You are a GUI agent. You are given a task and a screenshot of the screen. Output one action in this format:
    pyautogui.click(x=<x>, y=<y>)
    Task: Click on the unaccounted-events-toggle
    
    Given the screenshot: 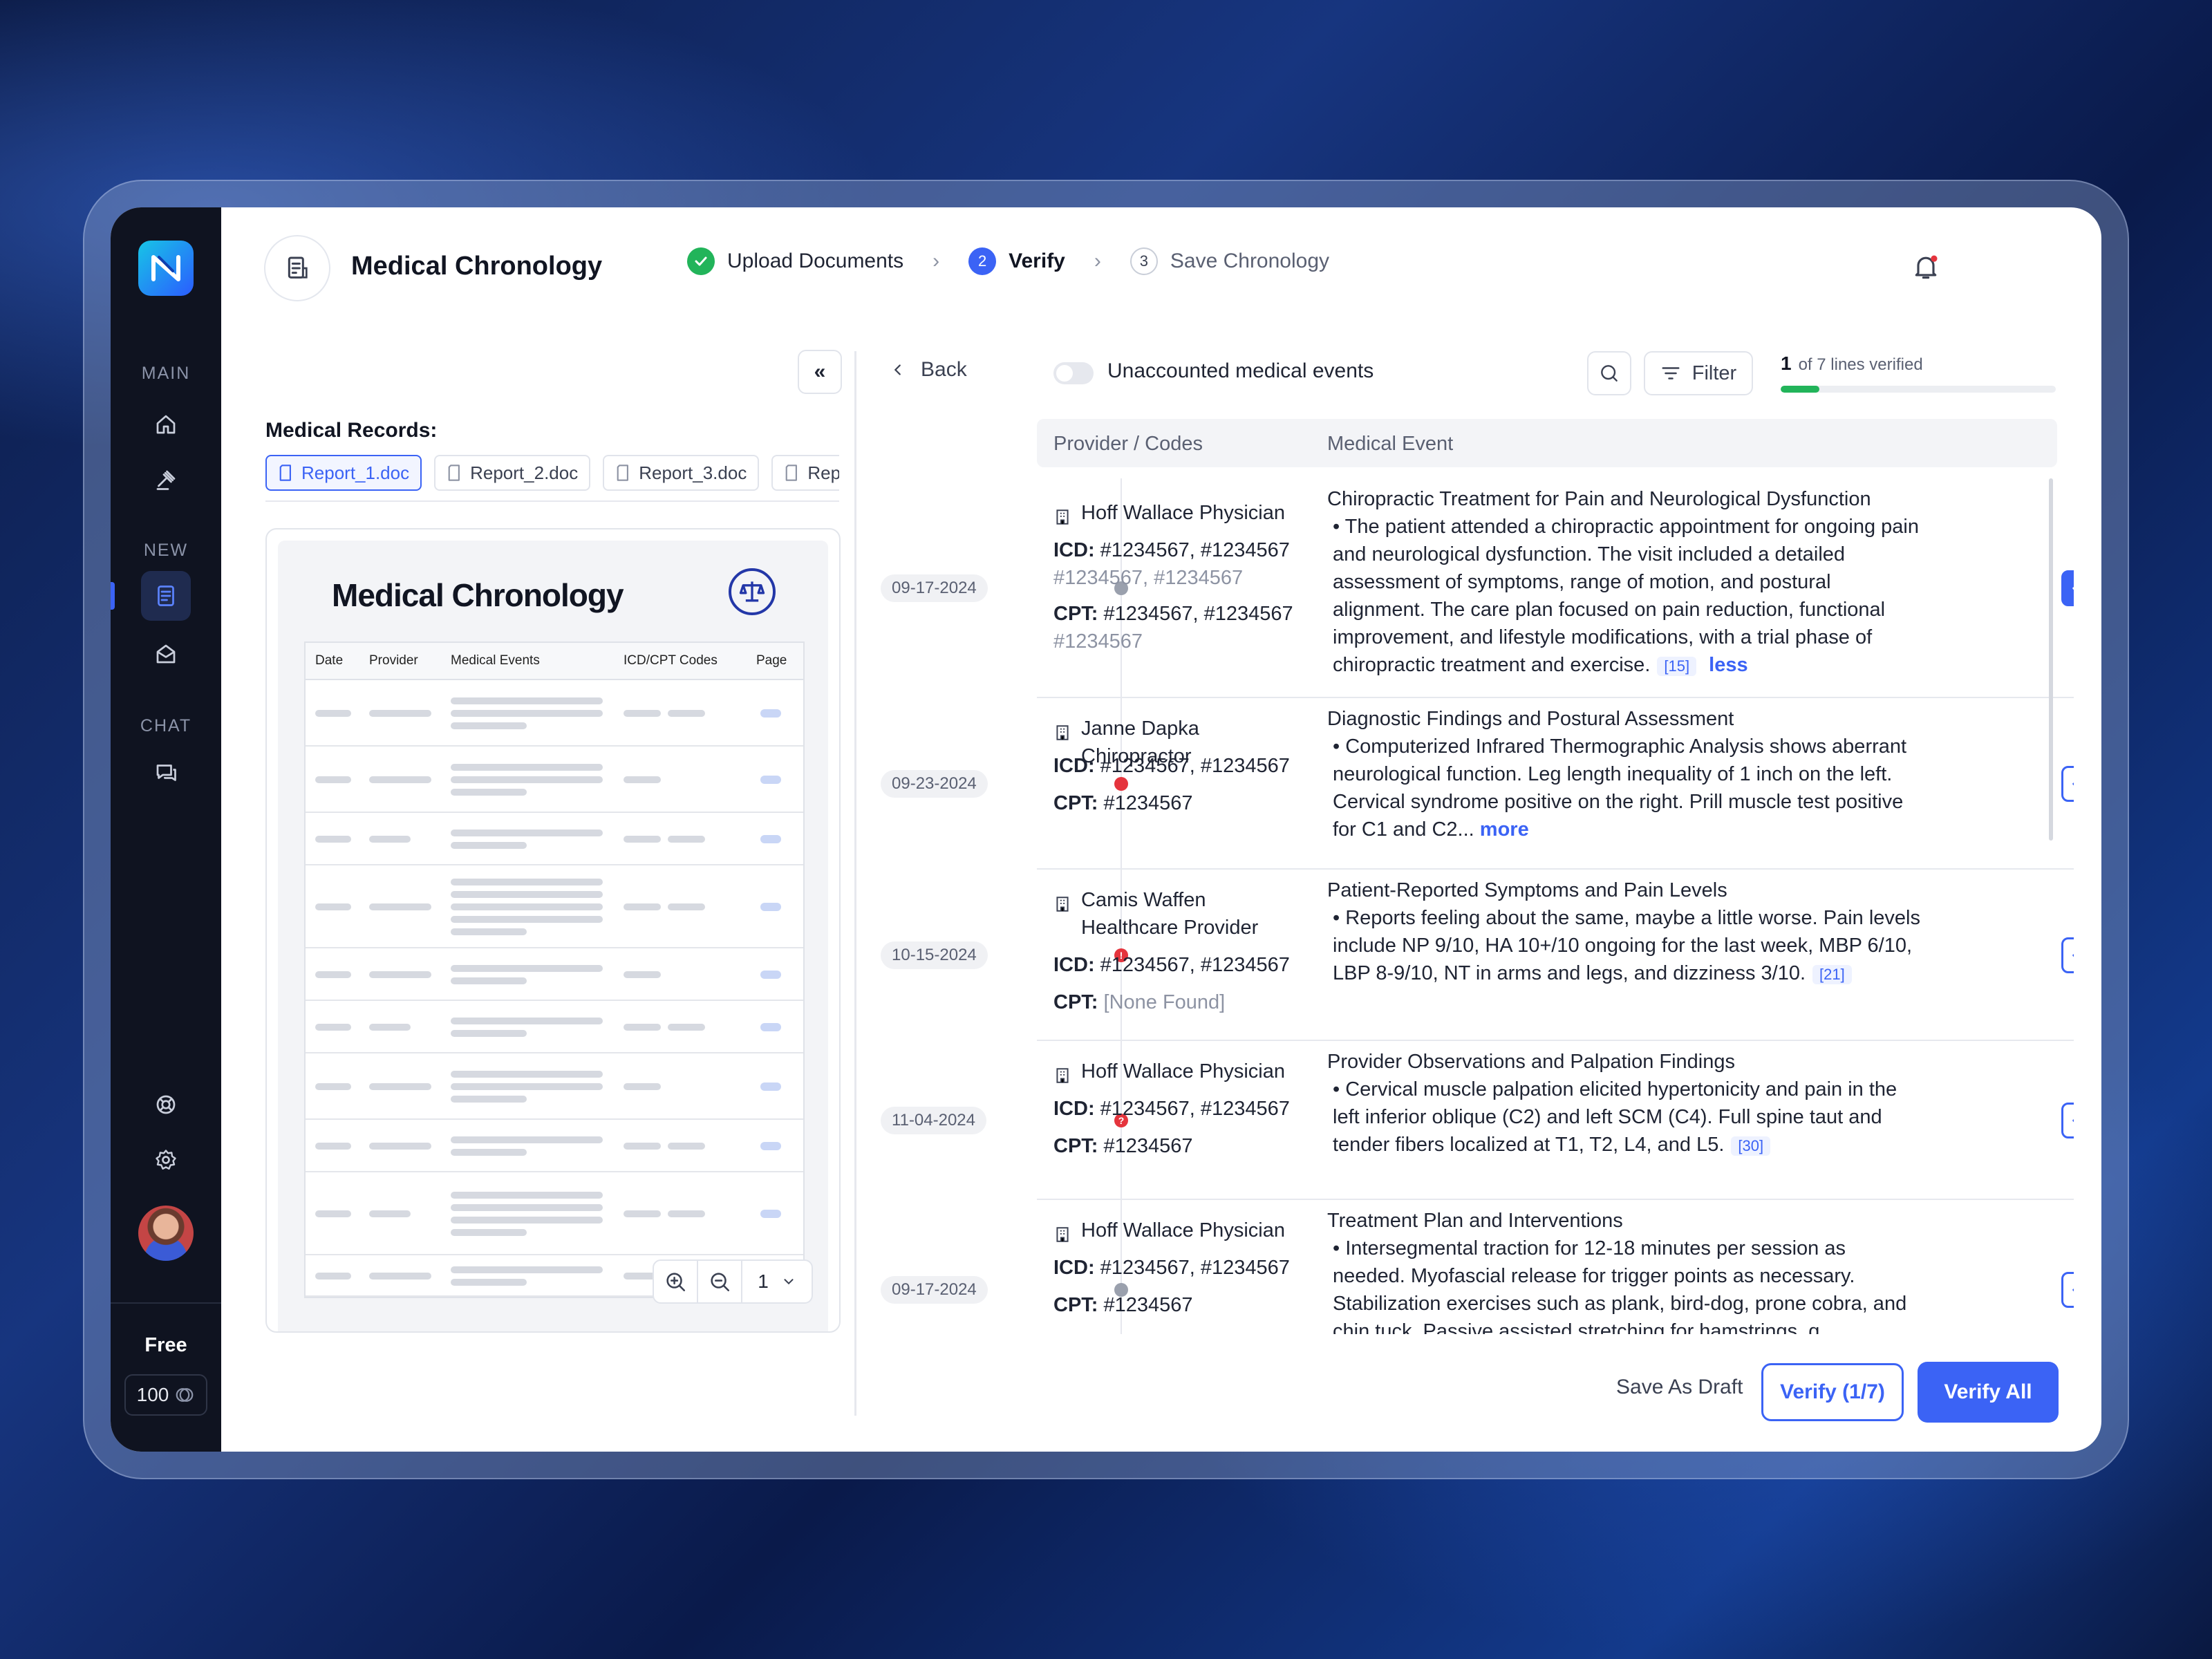 What is the action you would take?
    pyautogui.click(x=1073, y=373)
    